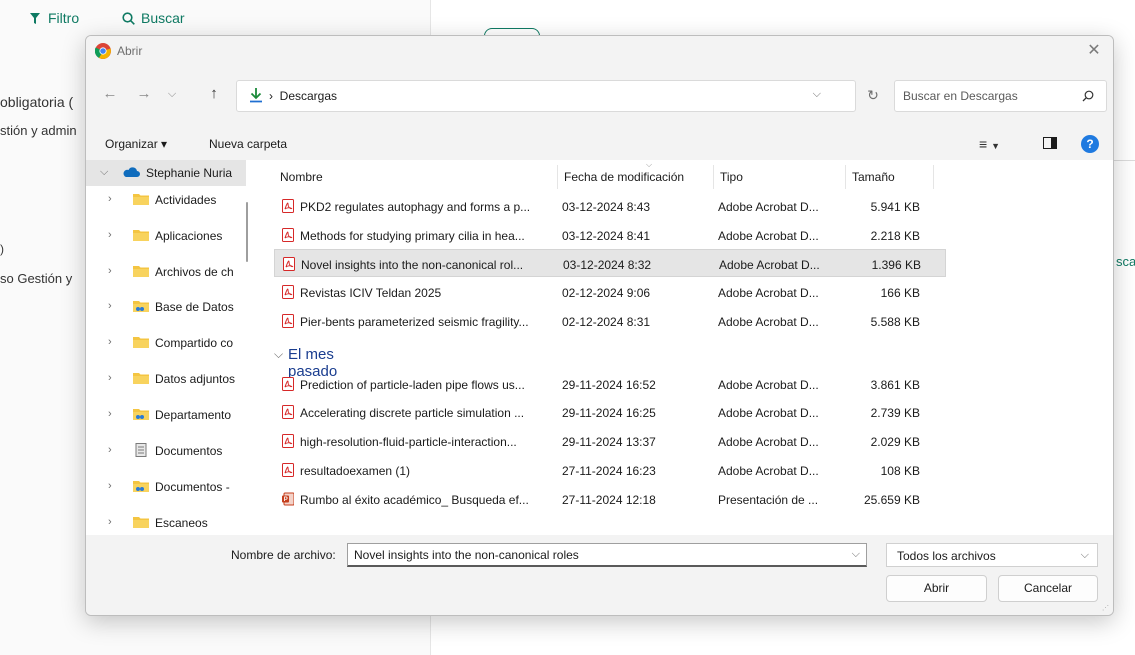  Describe the element at coordinates (780, 177) in the screenshot. I see `column-header-type: Tipo` at that location.